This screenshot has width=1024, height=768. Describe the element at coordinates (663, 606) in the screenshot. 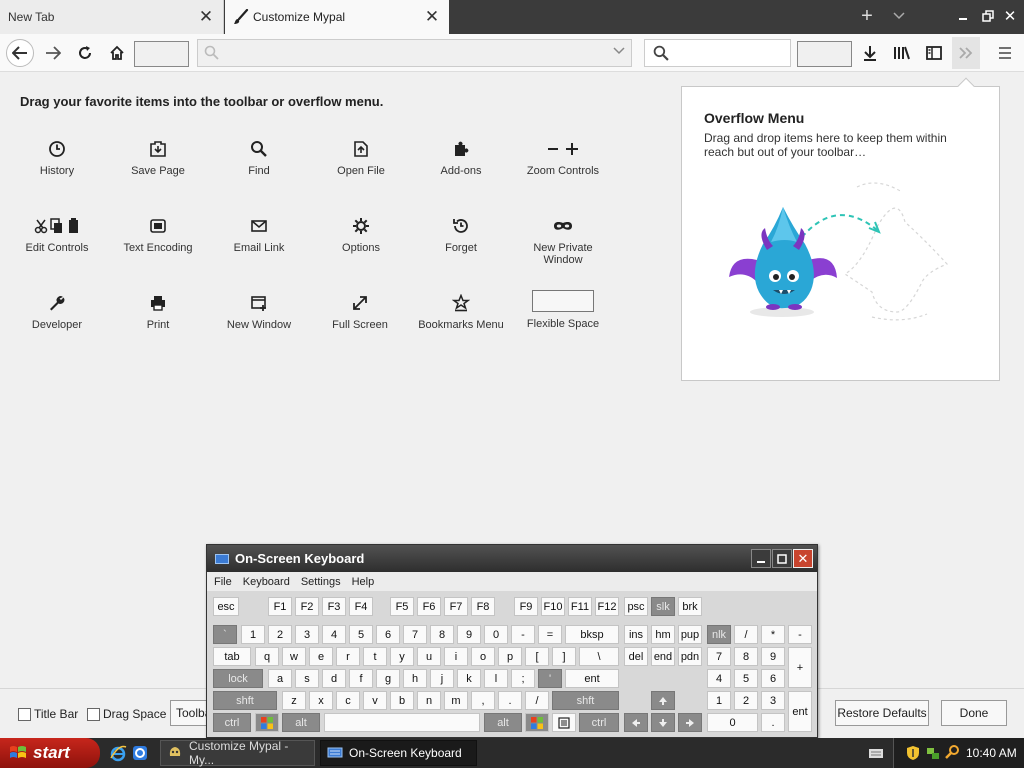

I see `key-slk: slk` at that location.